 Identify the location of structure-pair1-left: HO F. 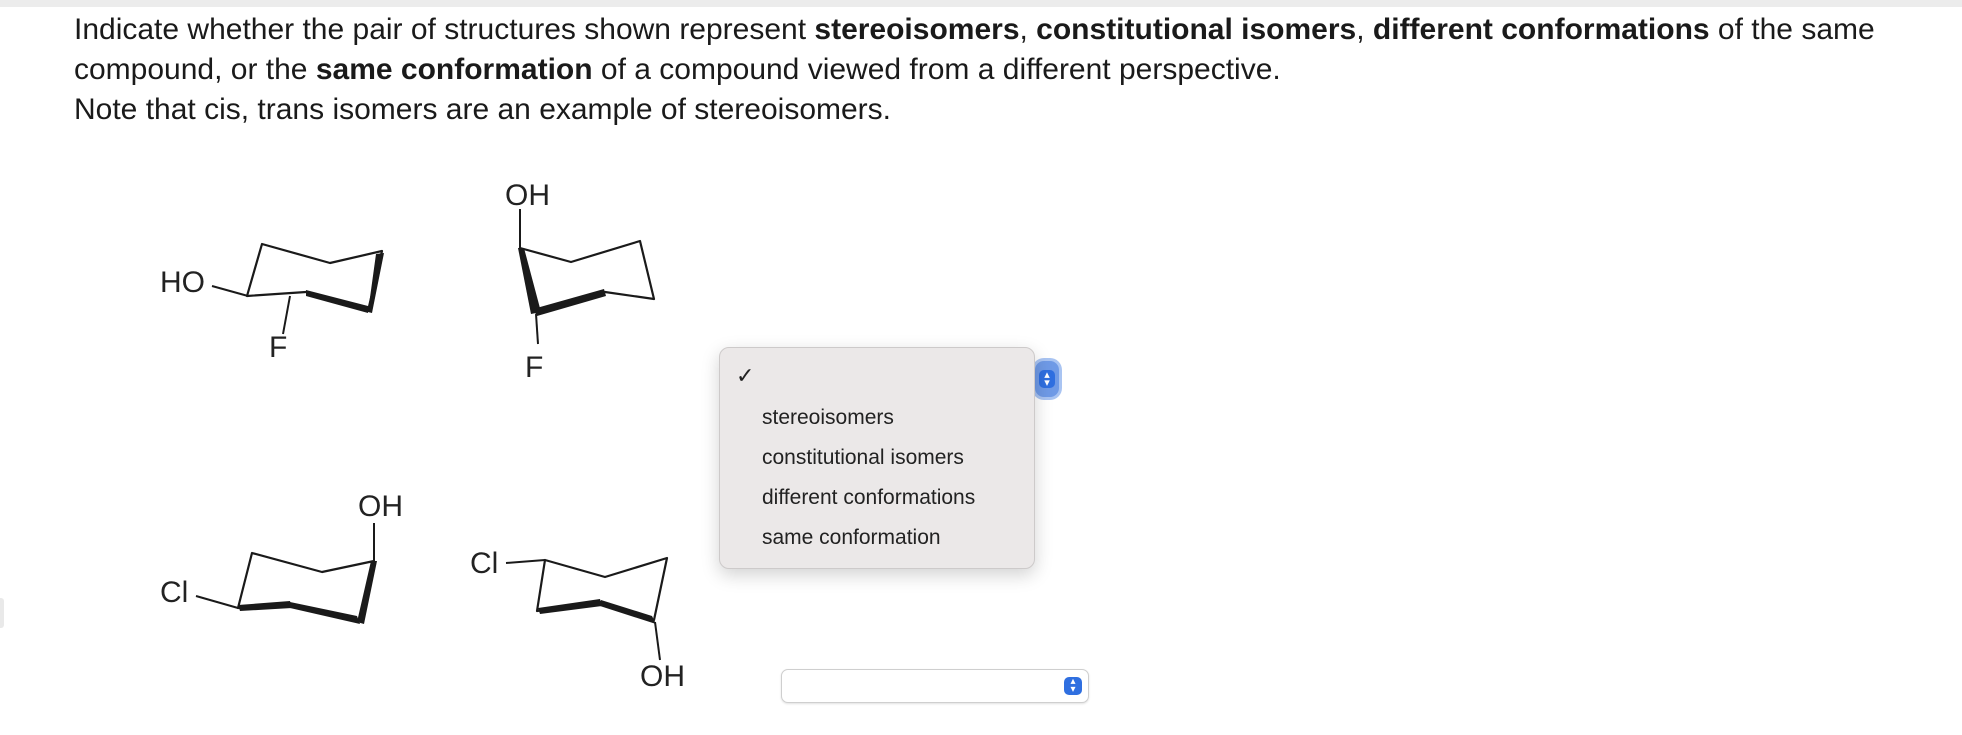
(272, 303).